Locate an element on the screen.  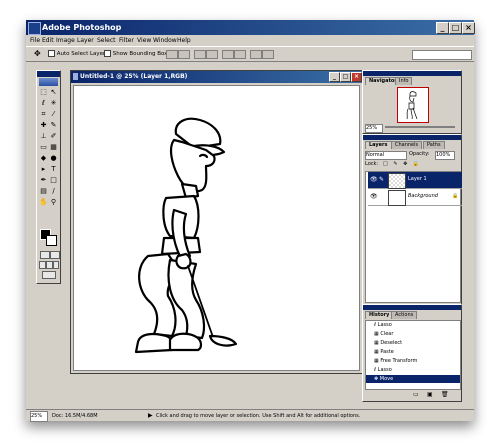
crop-tool-icon: ⌗ is located at coordinates (43, 114).